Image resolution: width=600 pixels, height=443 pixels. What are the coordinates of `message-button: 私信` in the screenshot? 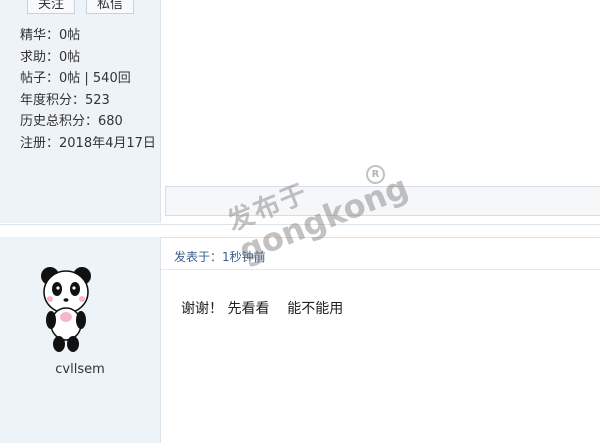 It's located at (110, 7).